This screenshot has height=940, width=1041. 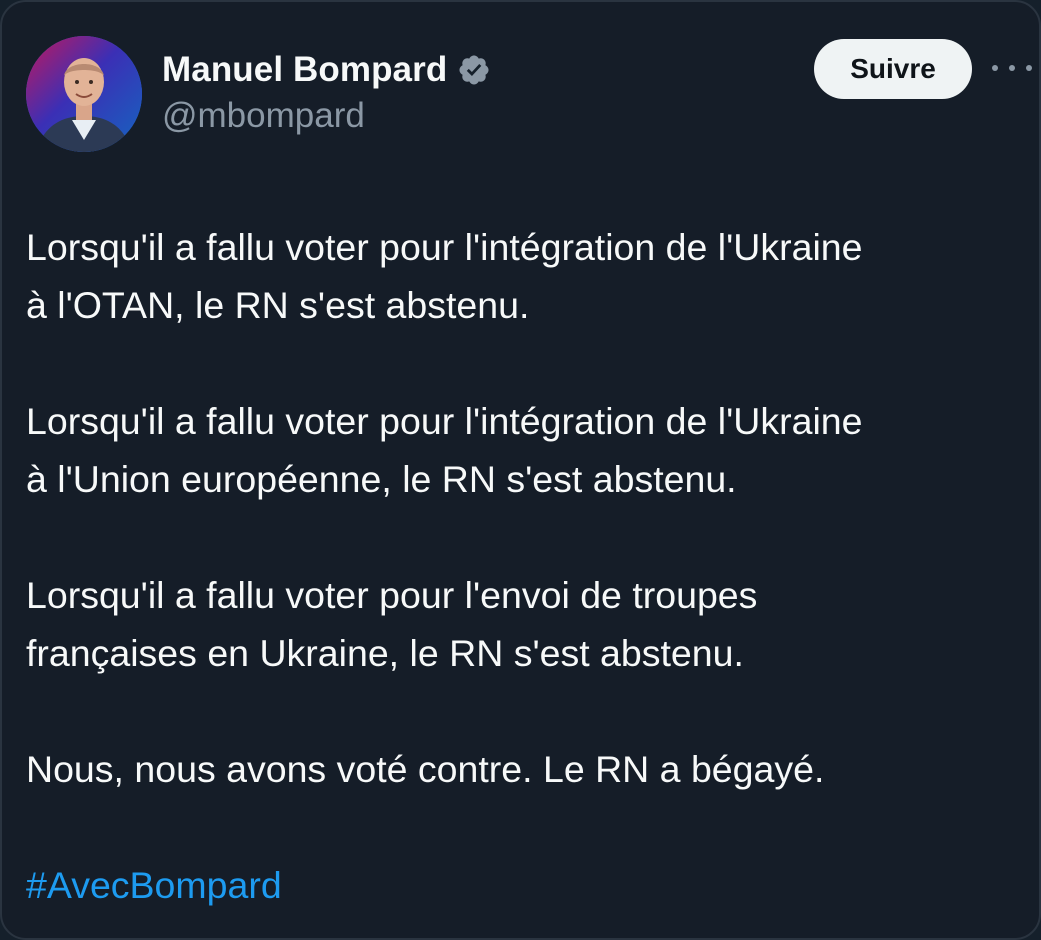 What do you see at coordinates (474, 70) in the screenshot?
I see `verified-badge-icon` at bounding box center [474, 70].